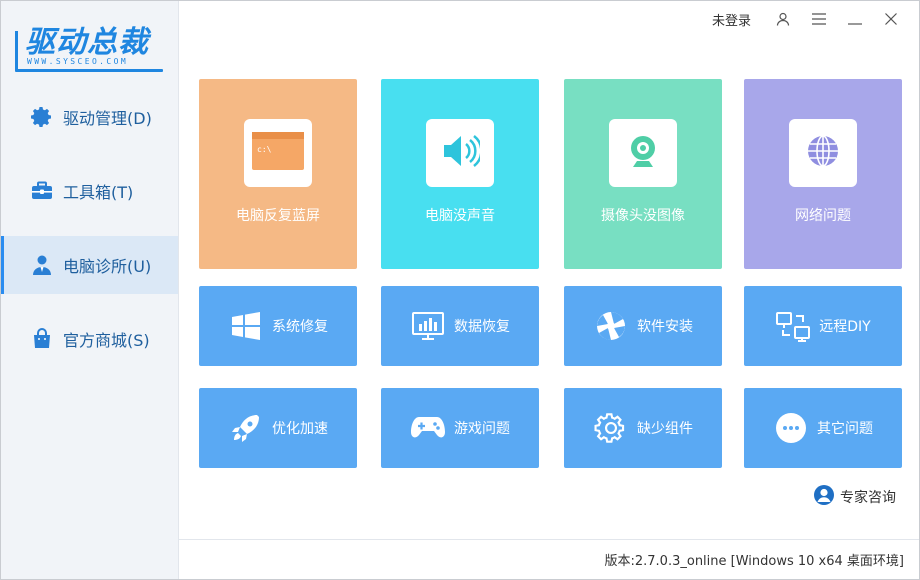 The width and height of the screenshot is (920, 580). I want to click on tile-webcam: 摄像头没图像, so click(643, 174).